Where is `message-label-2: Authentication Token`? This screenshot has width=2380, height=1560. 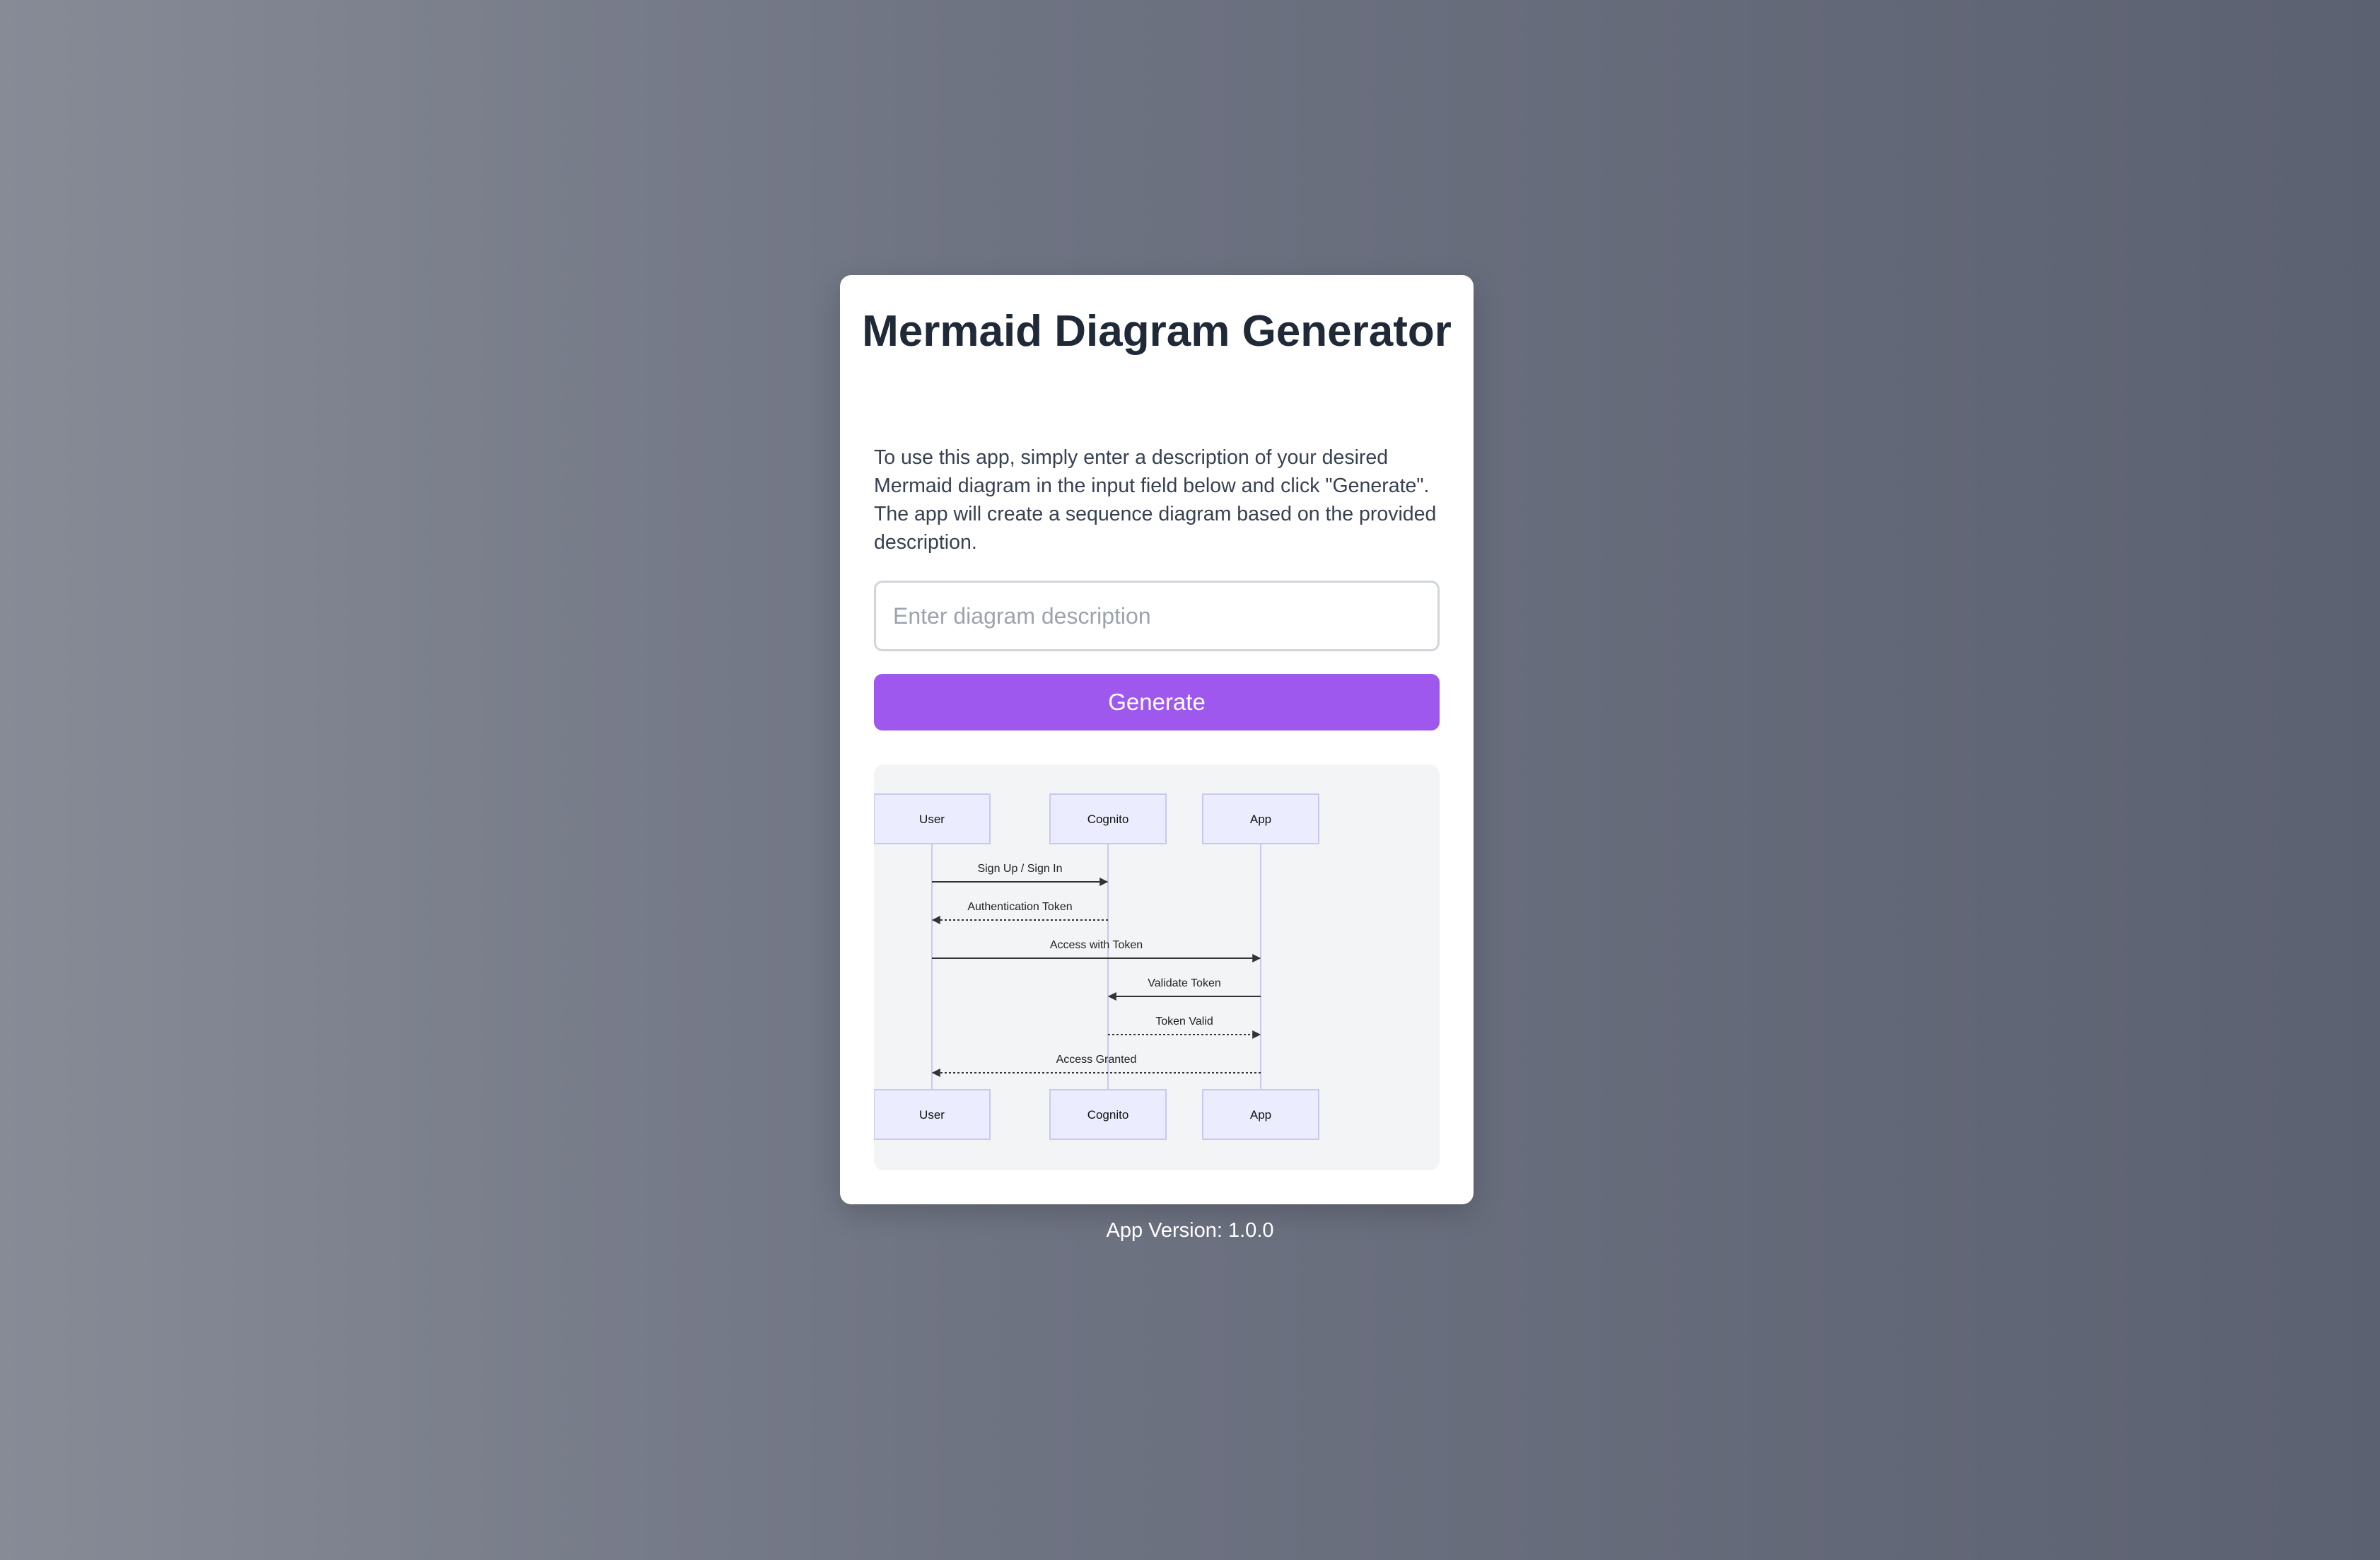
message-label-2: Authentication Token is located at coordinates (1020, 907).